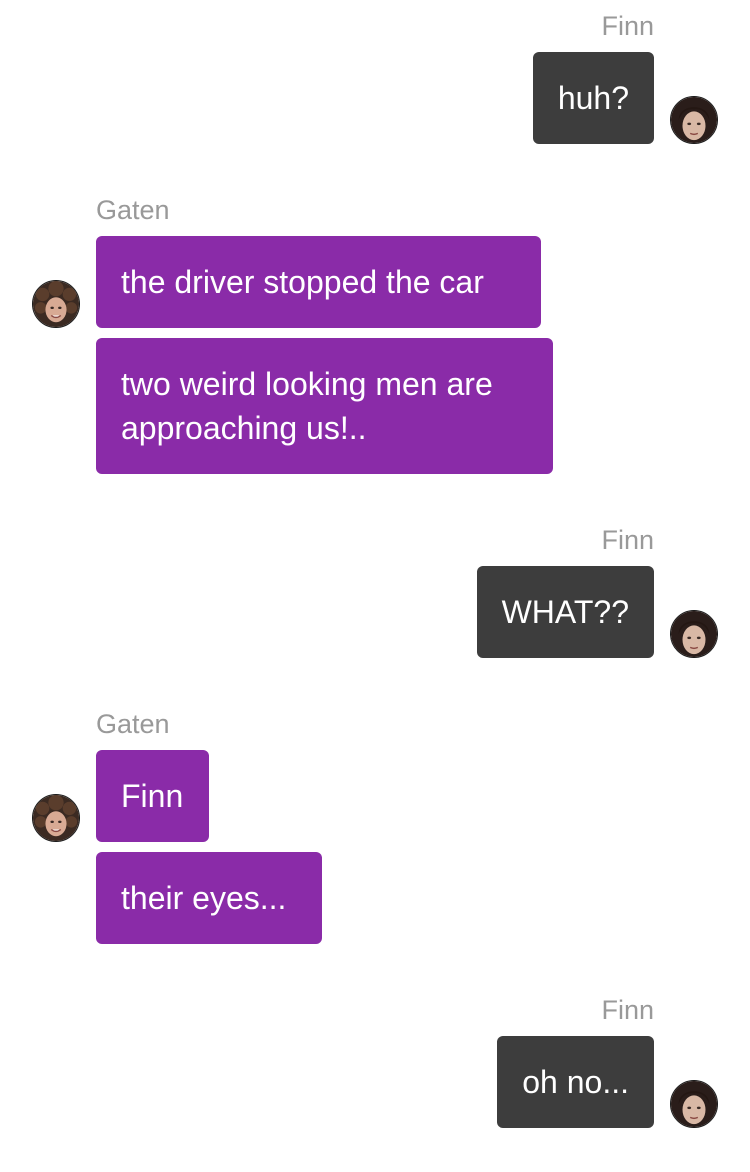 This screenshot has width=750, height=1172. Describe the element at coordinates (593, 98) in the screenshot. I see `message-bubble-outgoing: huh?` at that location.